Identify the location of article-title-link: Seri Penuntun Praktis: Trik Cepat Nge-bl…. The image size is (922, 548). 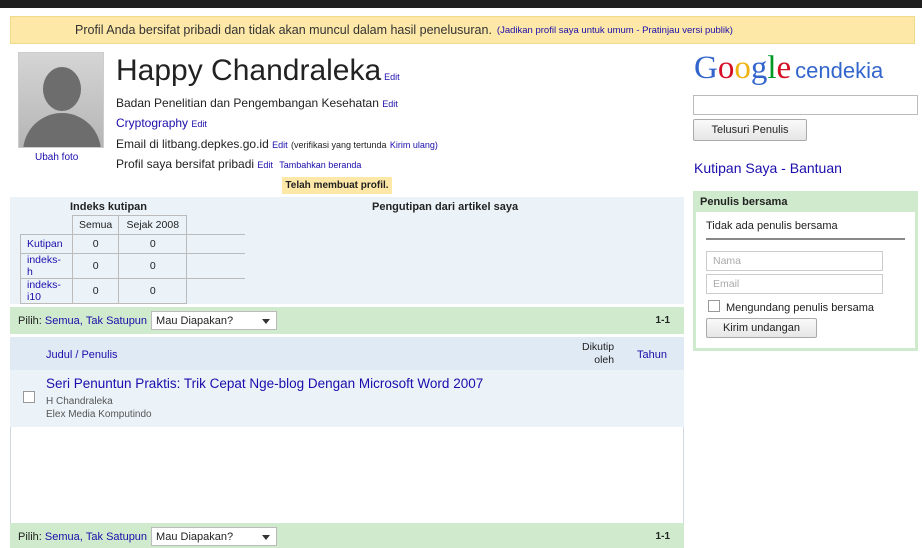
(264, 383).